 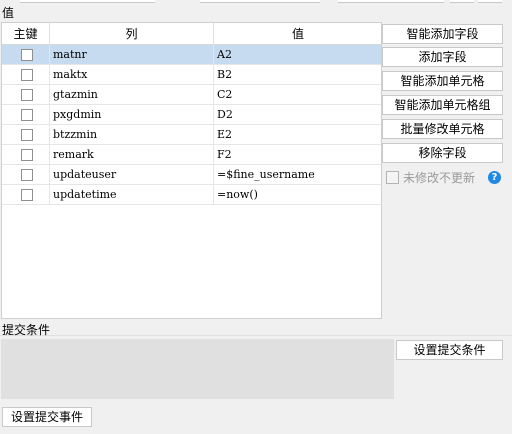 I want to click on add-field-button: 添加字段, so click(x=442, y=57).